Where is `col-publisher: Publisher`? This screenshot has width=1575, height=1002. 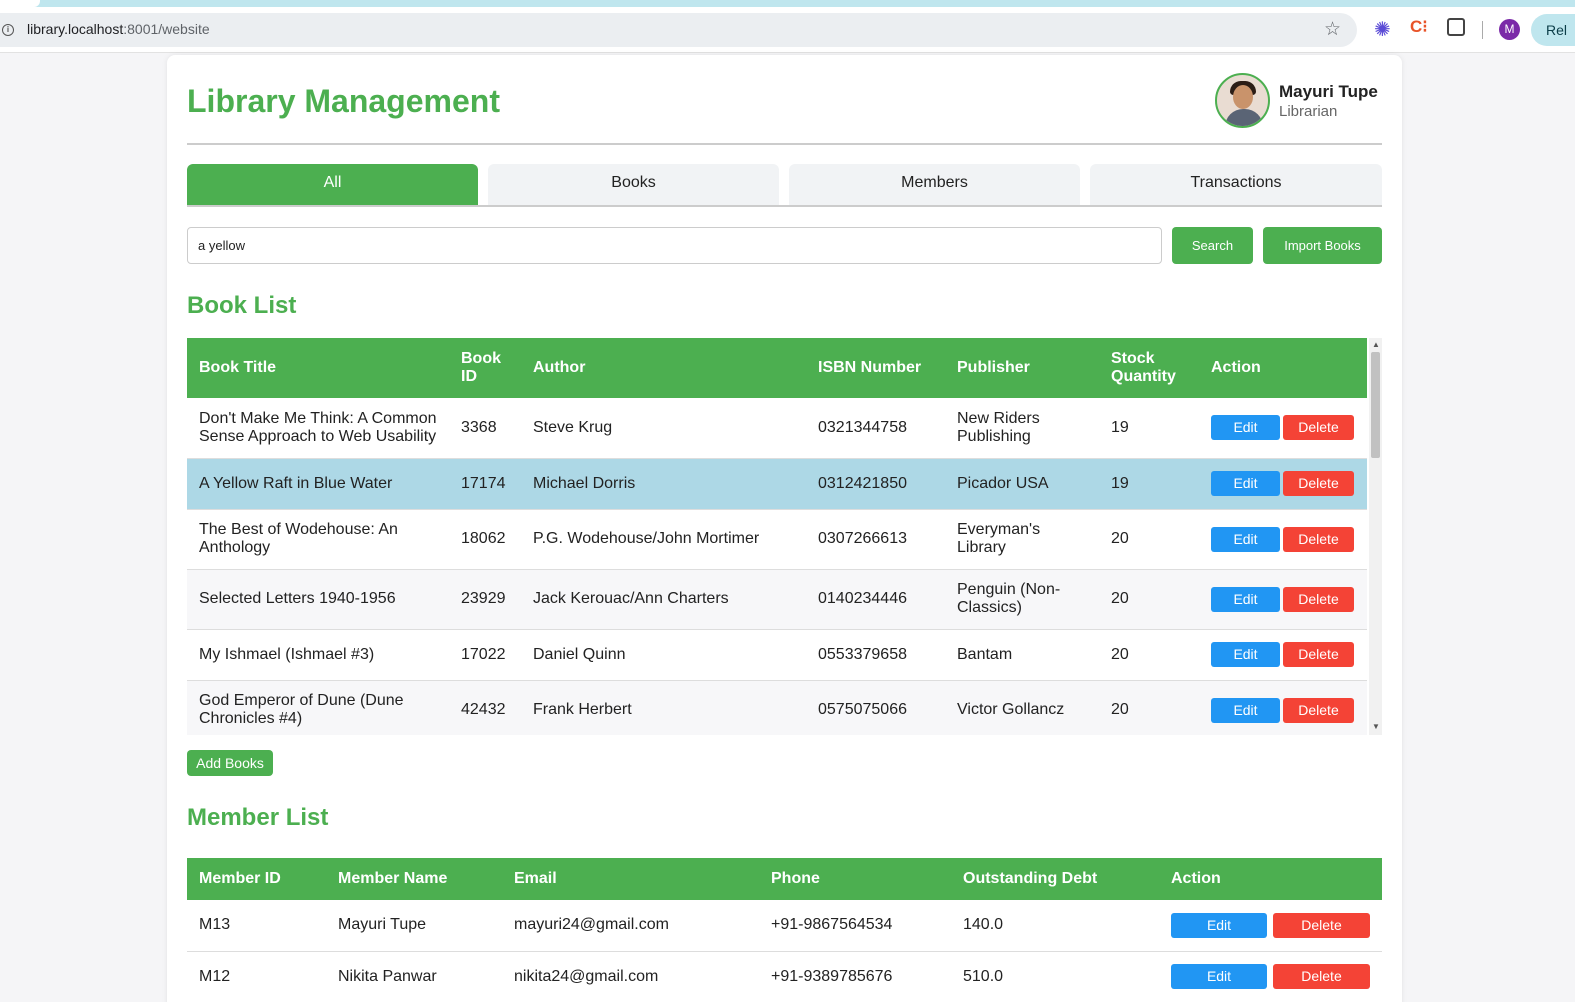 col-publisher: Publisher is located at coordinates (1022, 368).